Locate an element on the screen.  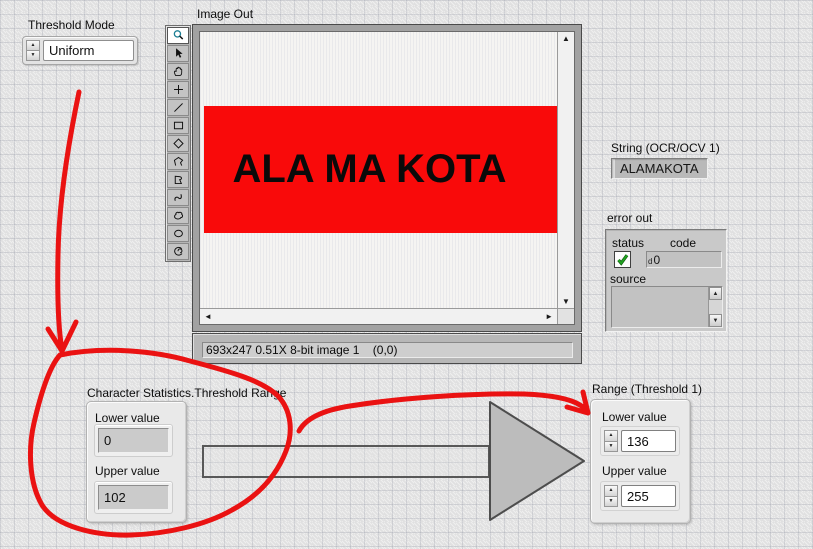
image-toolbar is located at coordinates (178, 143).